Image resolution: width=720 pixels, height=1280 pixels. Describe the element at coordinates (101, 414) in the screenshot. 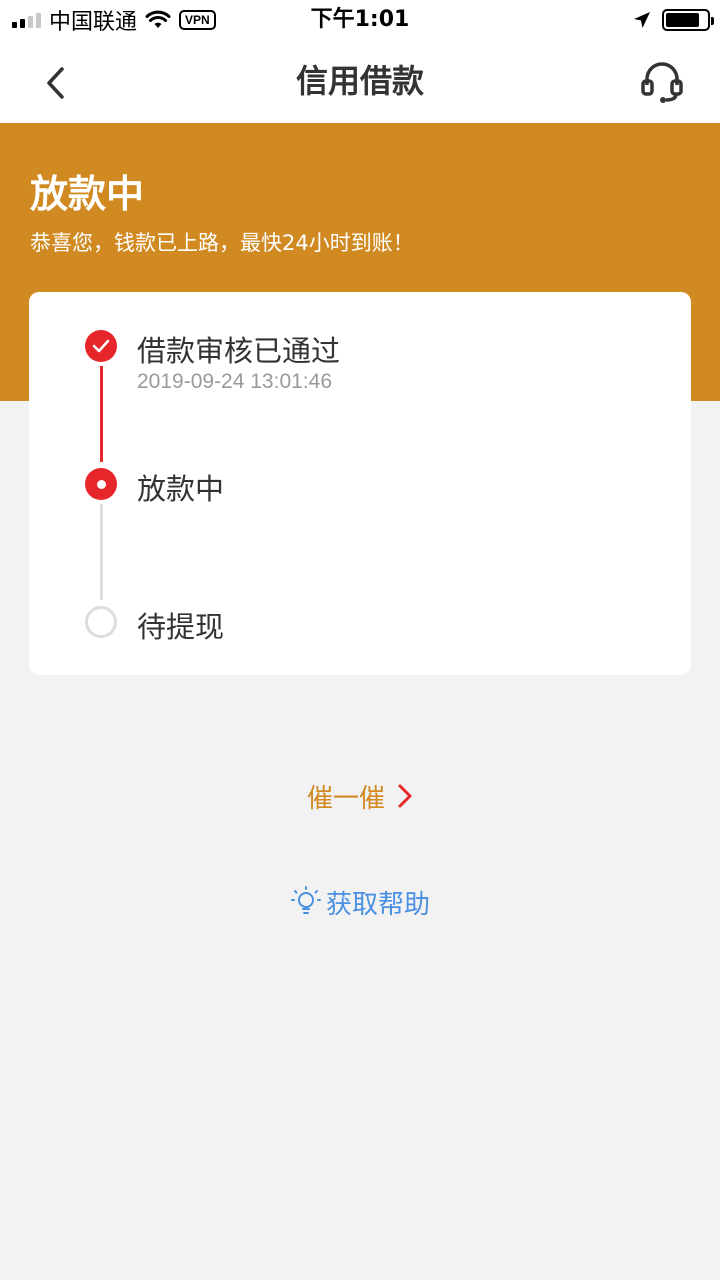

I see `progress-line-completed` at that location.